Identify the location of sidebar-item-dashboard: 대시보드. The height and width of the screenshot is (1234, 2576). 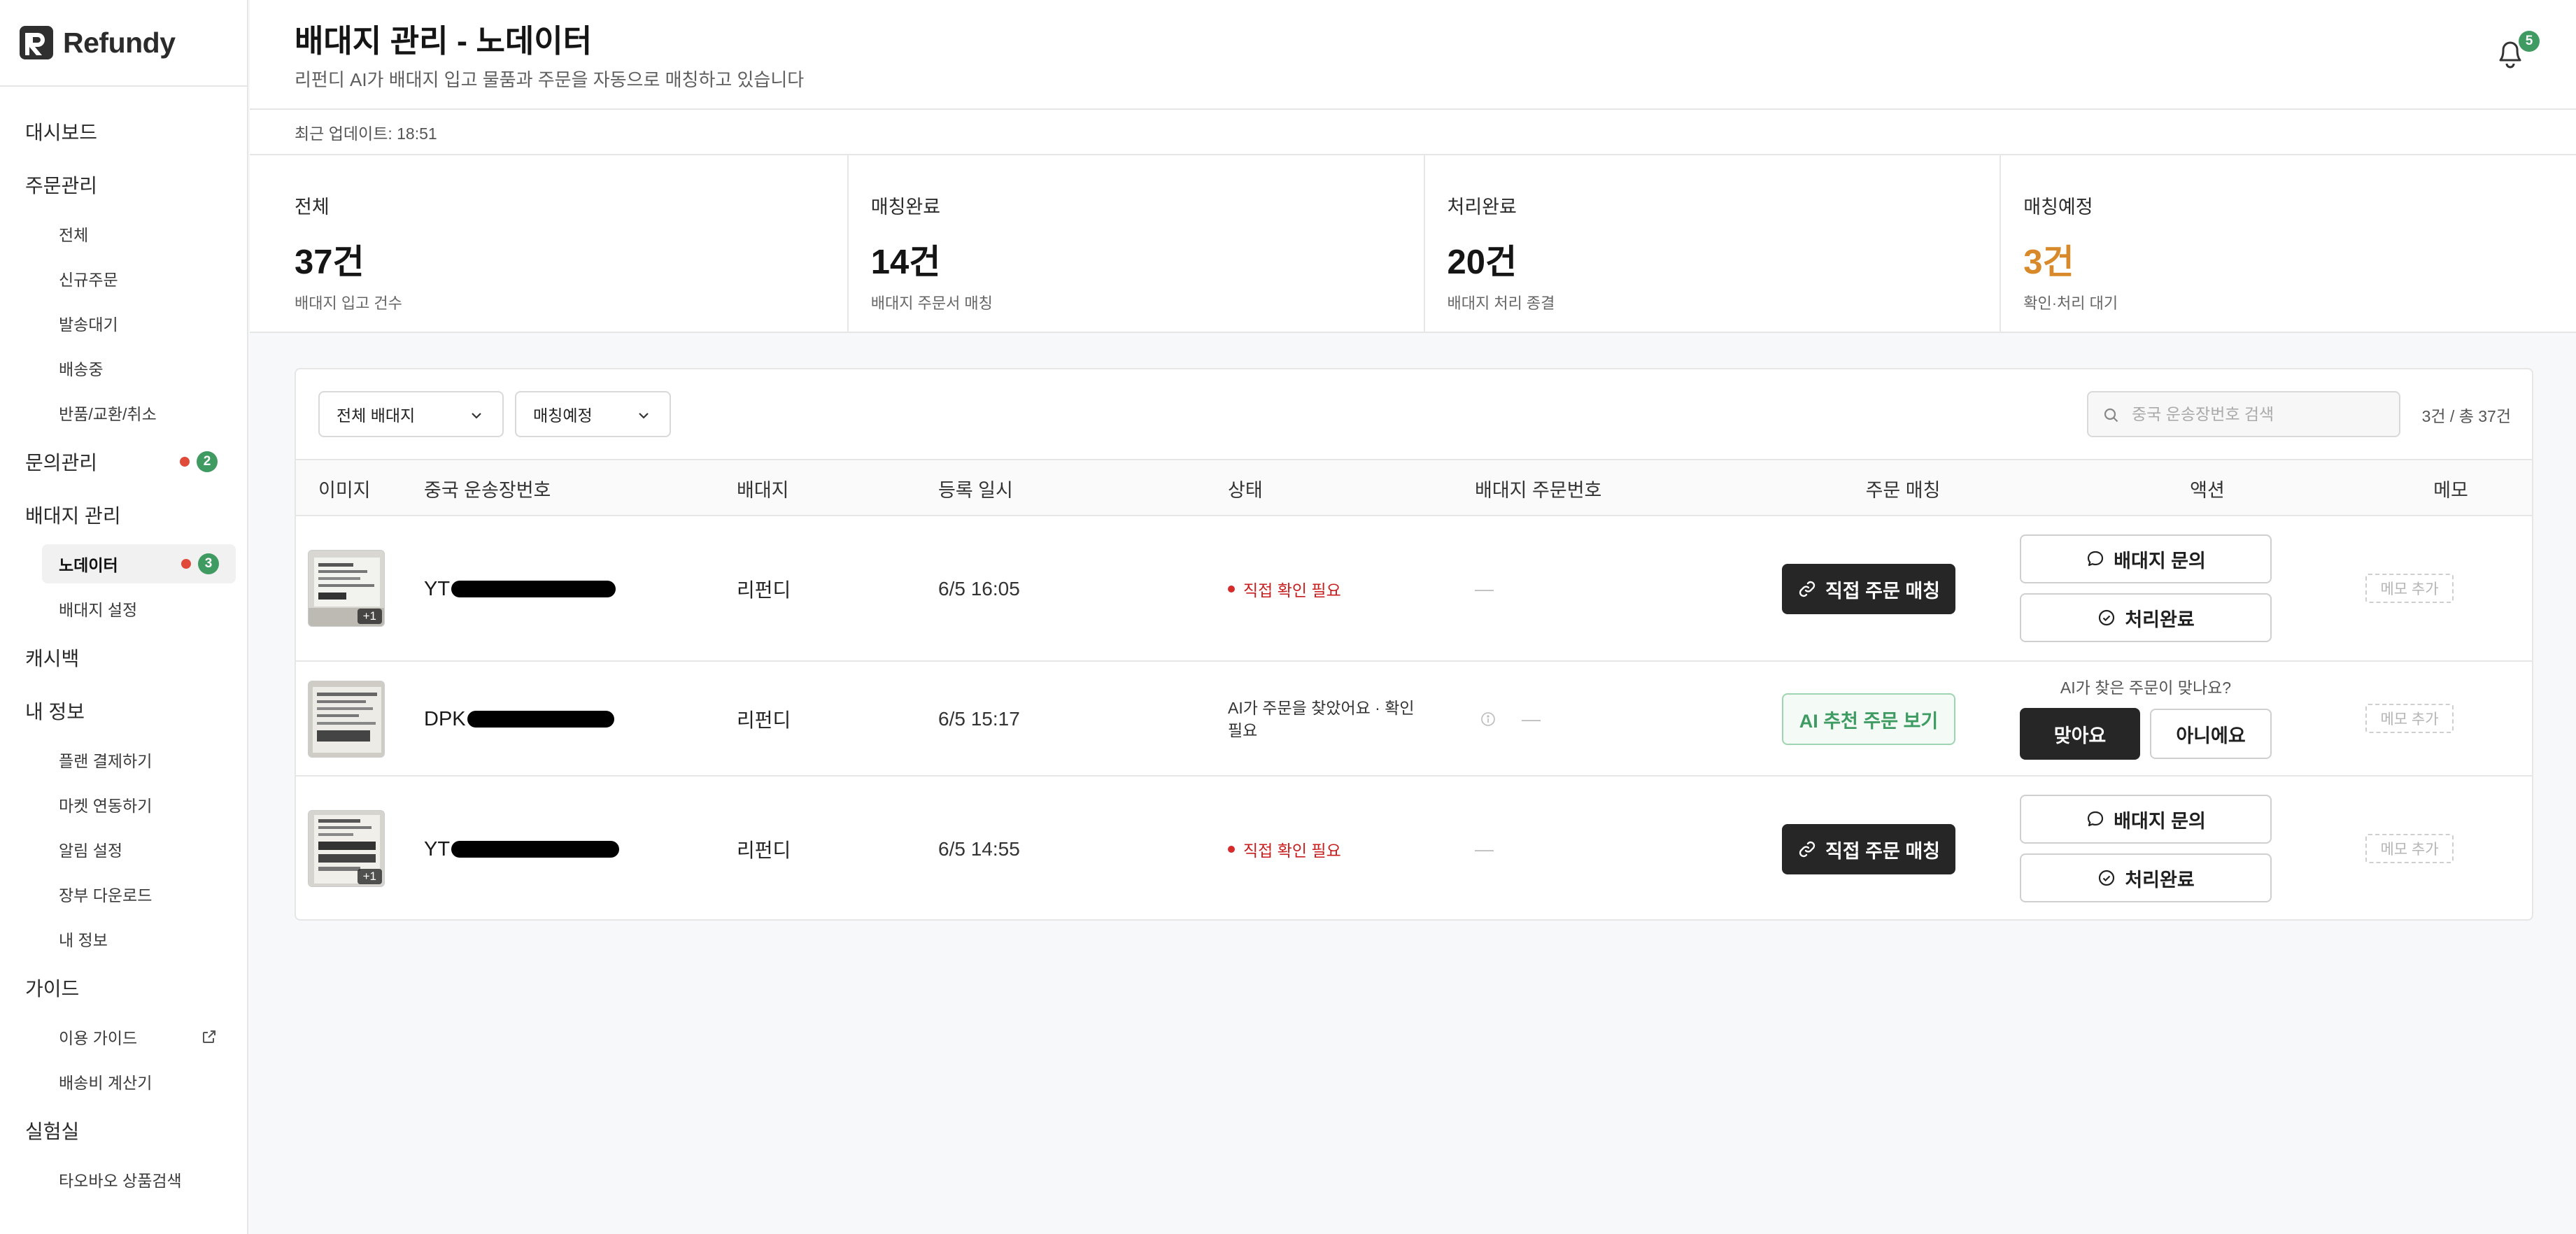
(123, 131).